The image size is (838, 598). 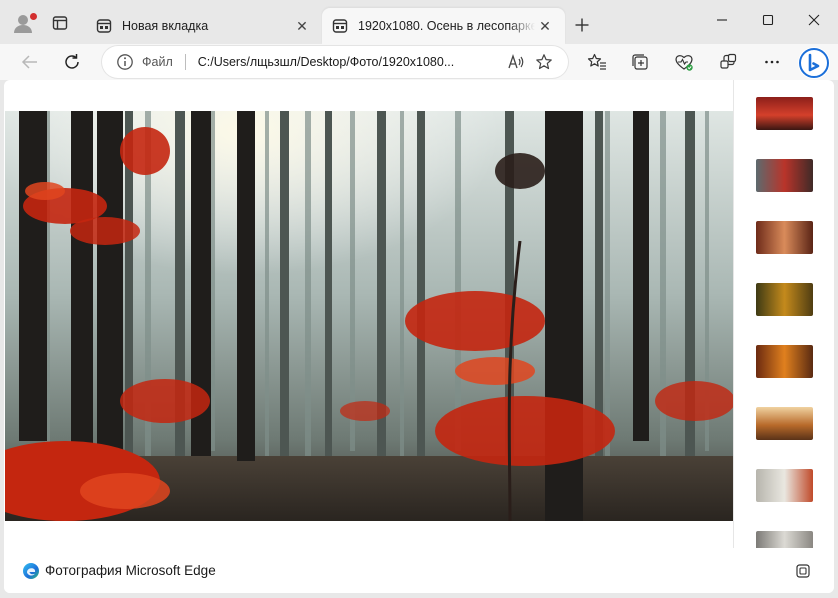 I want to click on copilot-icon, so click(x=814, y=63).